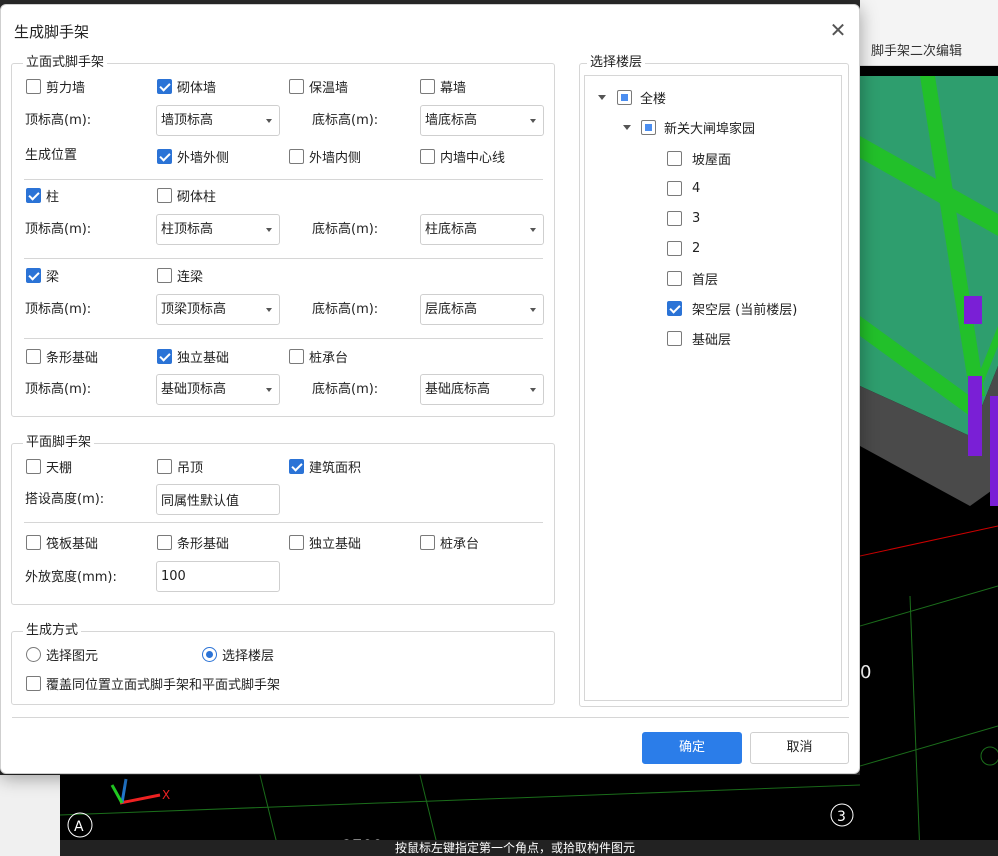 This screenshot has width=998, height=856. I want to click on cancel-button: 取消, so click(799, 748).